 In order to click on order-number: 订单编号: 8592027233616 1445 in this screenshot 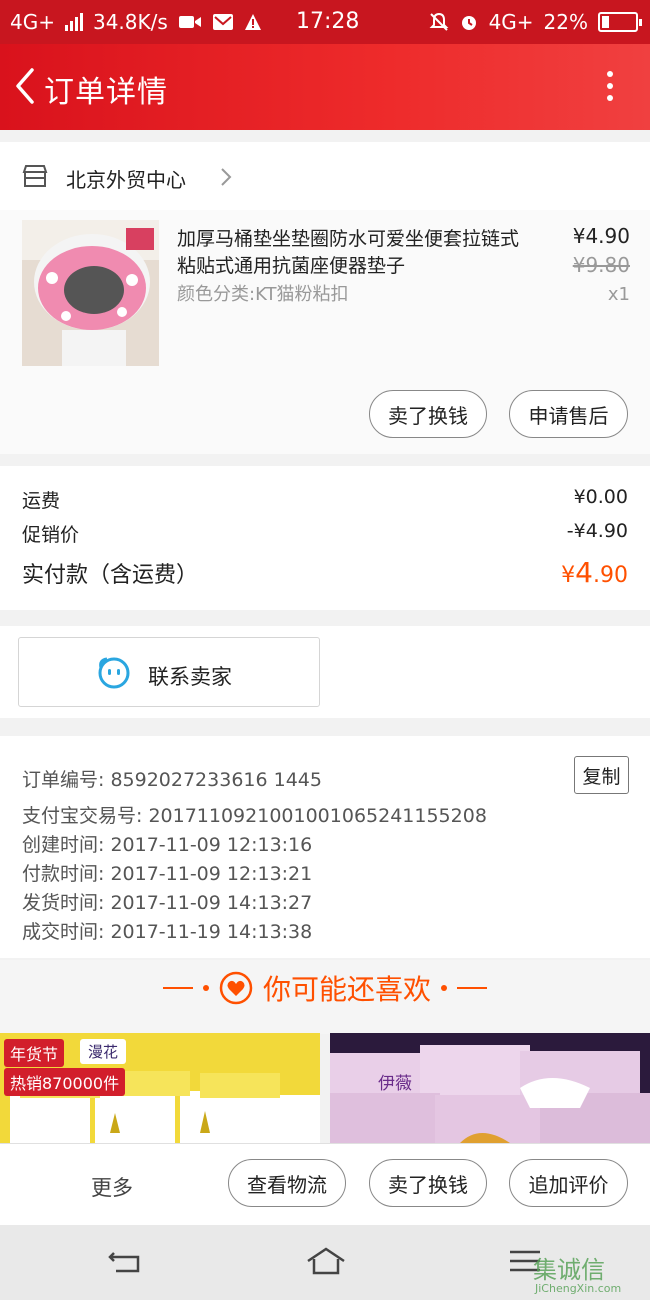, I will do `click(172, 780)`.